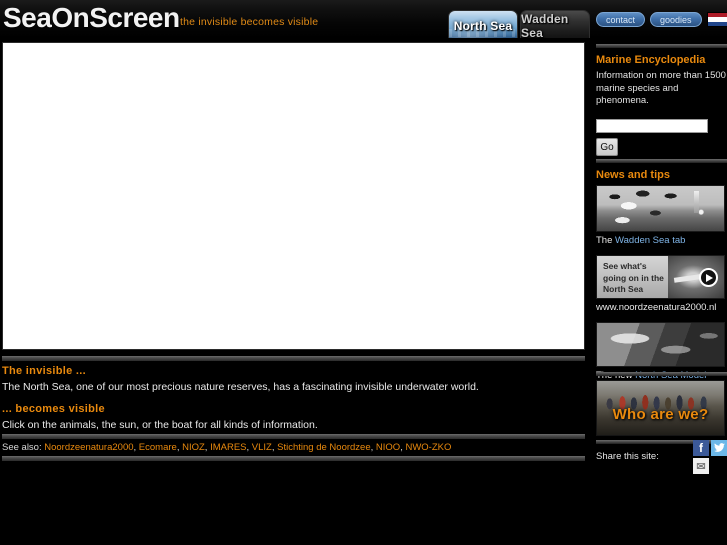 This screenshot has width=727, height=545. What do you see at coordinates (606, 240) in the screenshot?
I see `news-caption-1-prefix: The` at bounding box center [606, 240].